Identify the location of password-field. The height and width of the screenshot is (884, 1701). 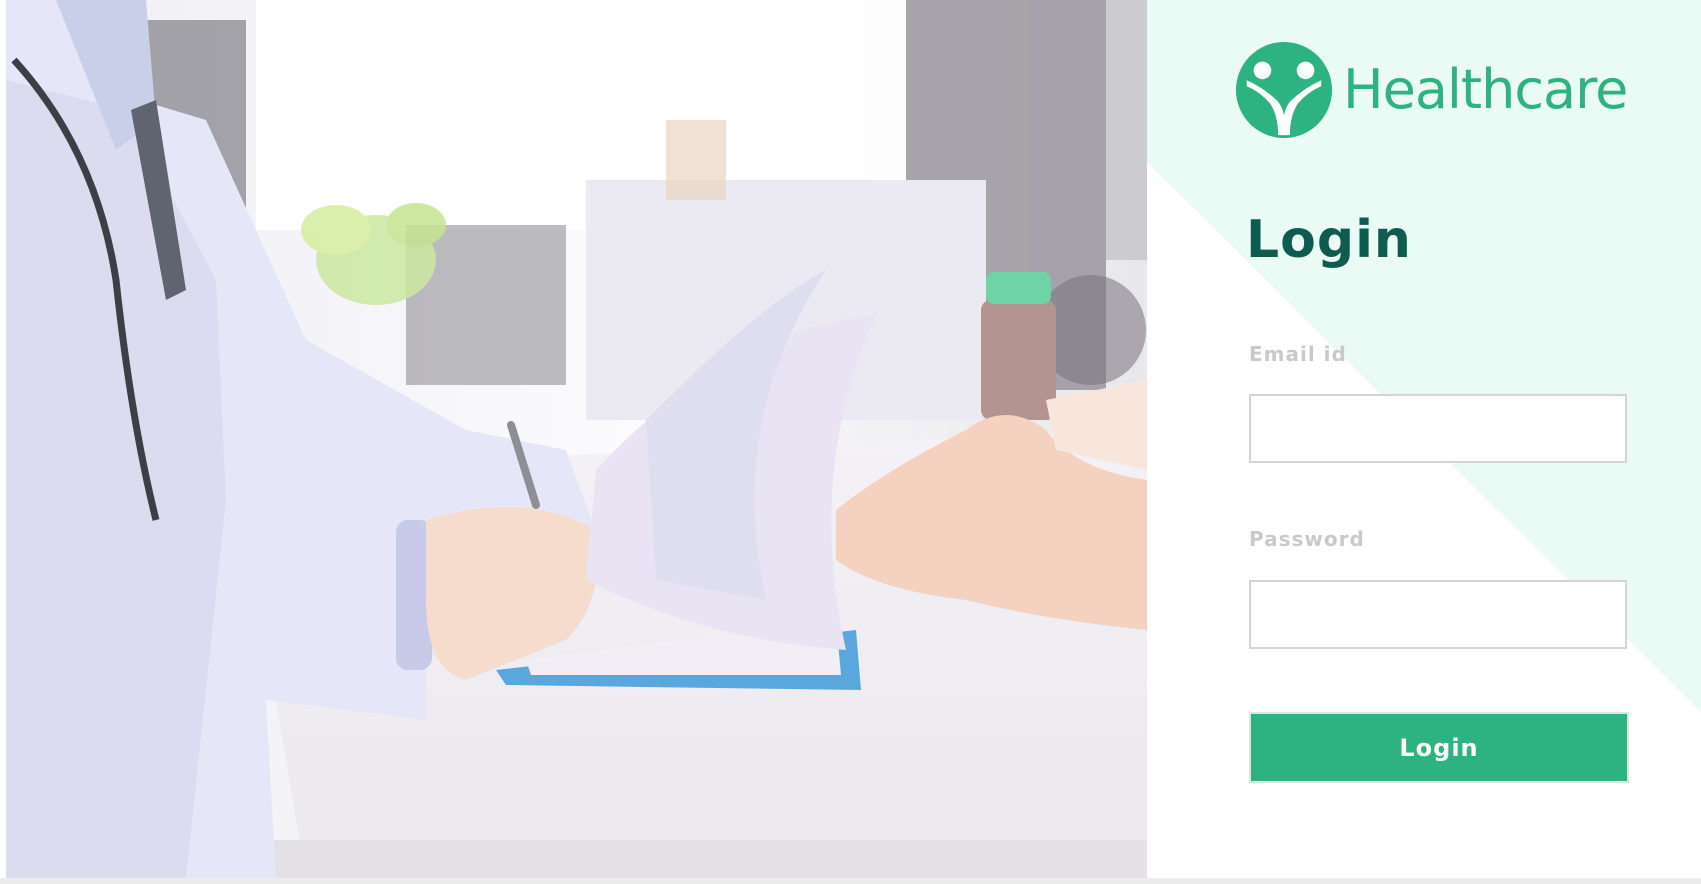
(1438, 614).